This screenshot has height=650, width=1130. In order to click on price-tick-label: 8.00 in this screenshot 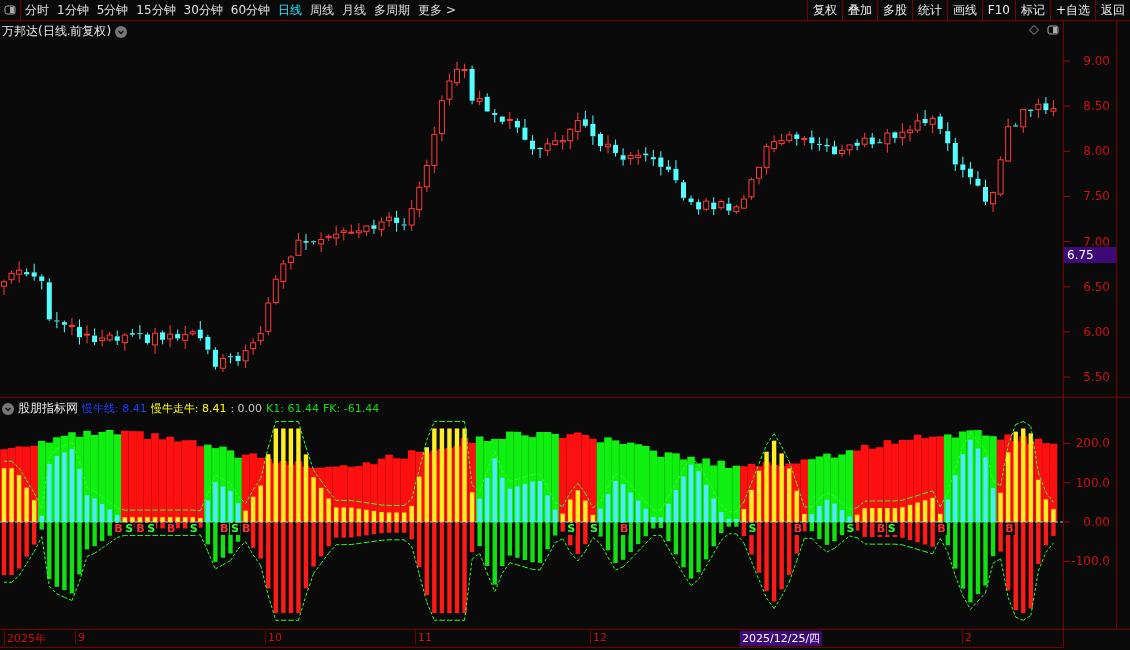, I will do `click(1096, 151)`.